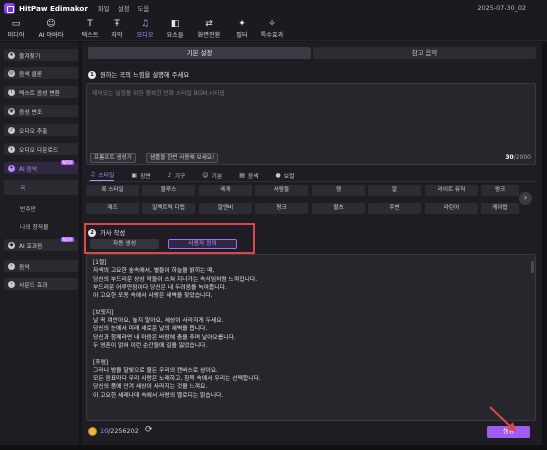 The width and height of the screenshot is (547, 450). Describe the element at coordinates (175, 29) in the screenshot. I see `tool-elements: ◧ 요소들` at that location.